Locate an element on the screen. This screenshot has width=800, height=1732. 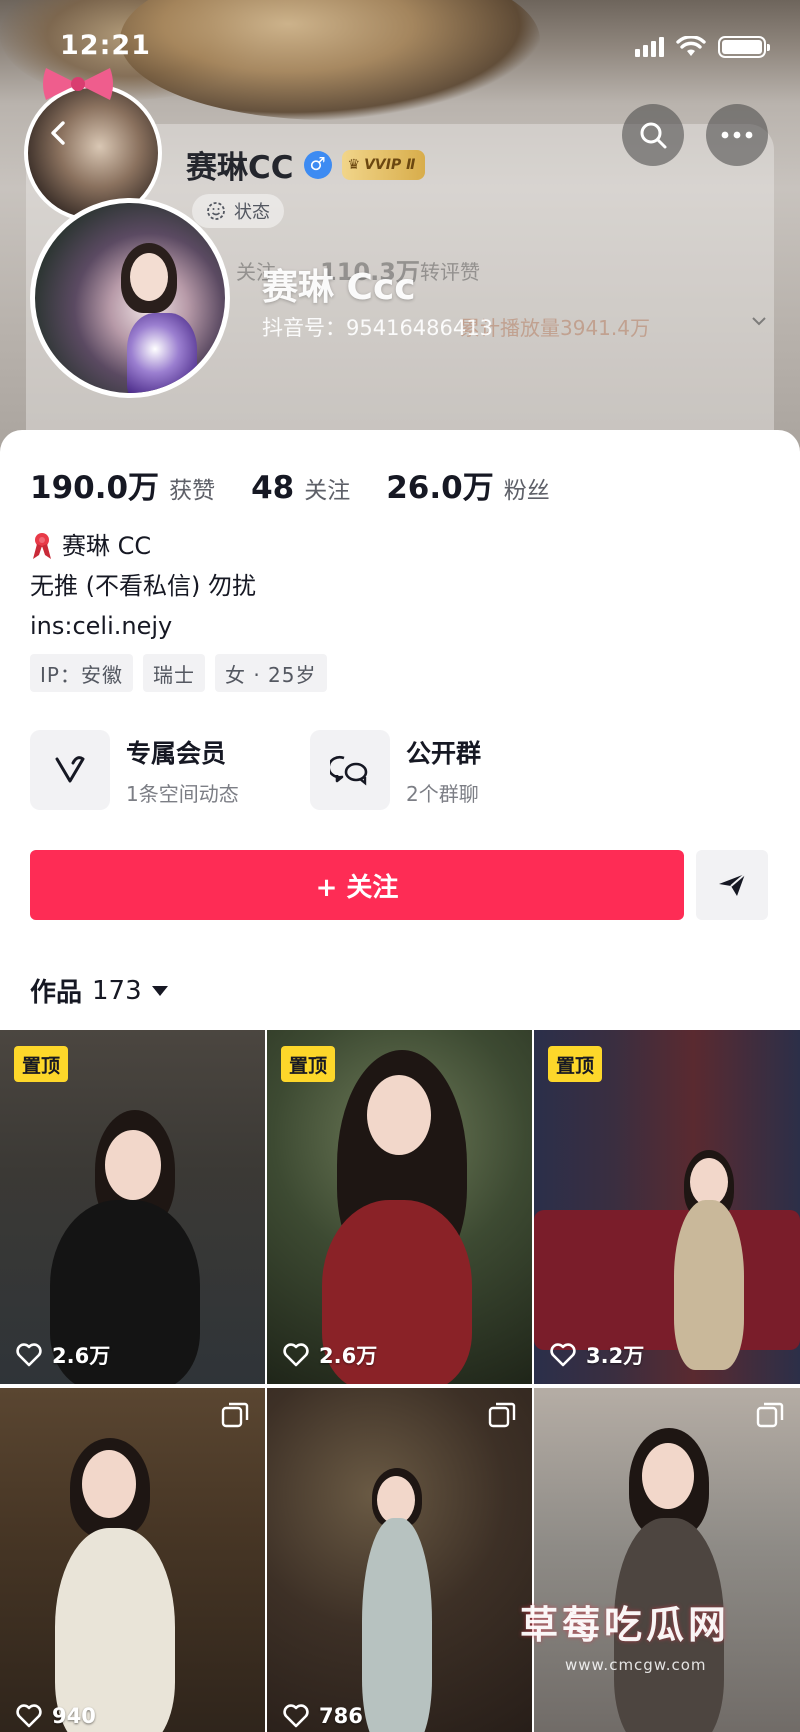
following-label: 关注 is located at coordinates (327, 491).